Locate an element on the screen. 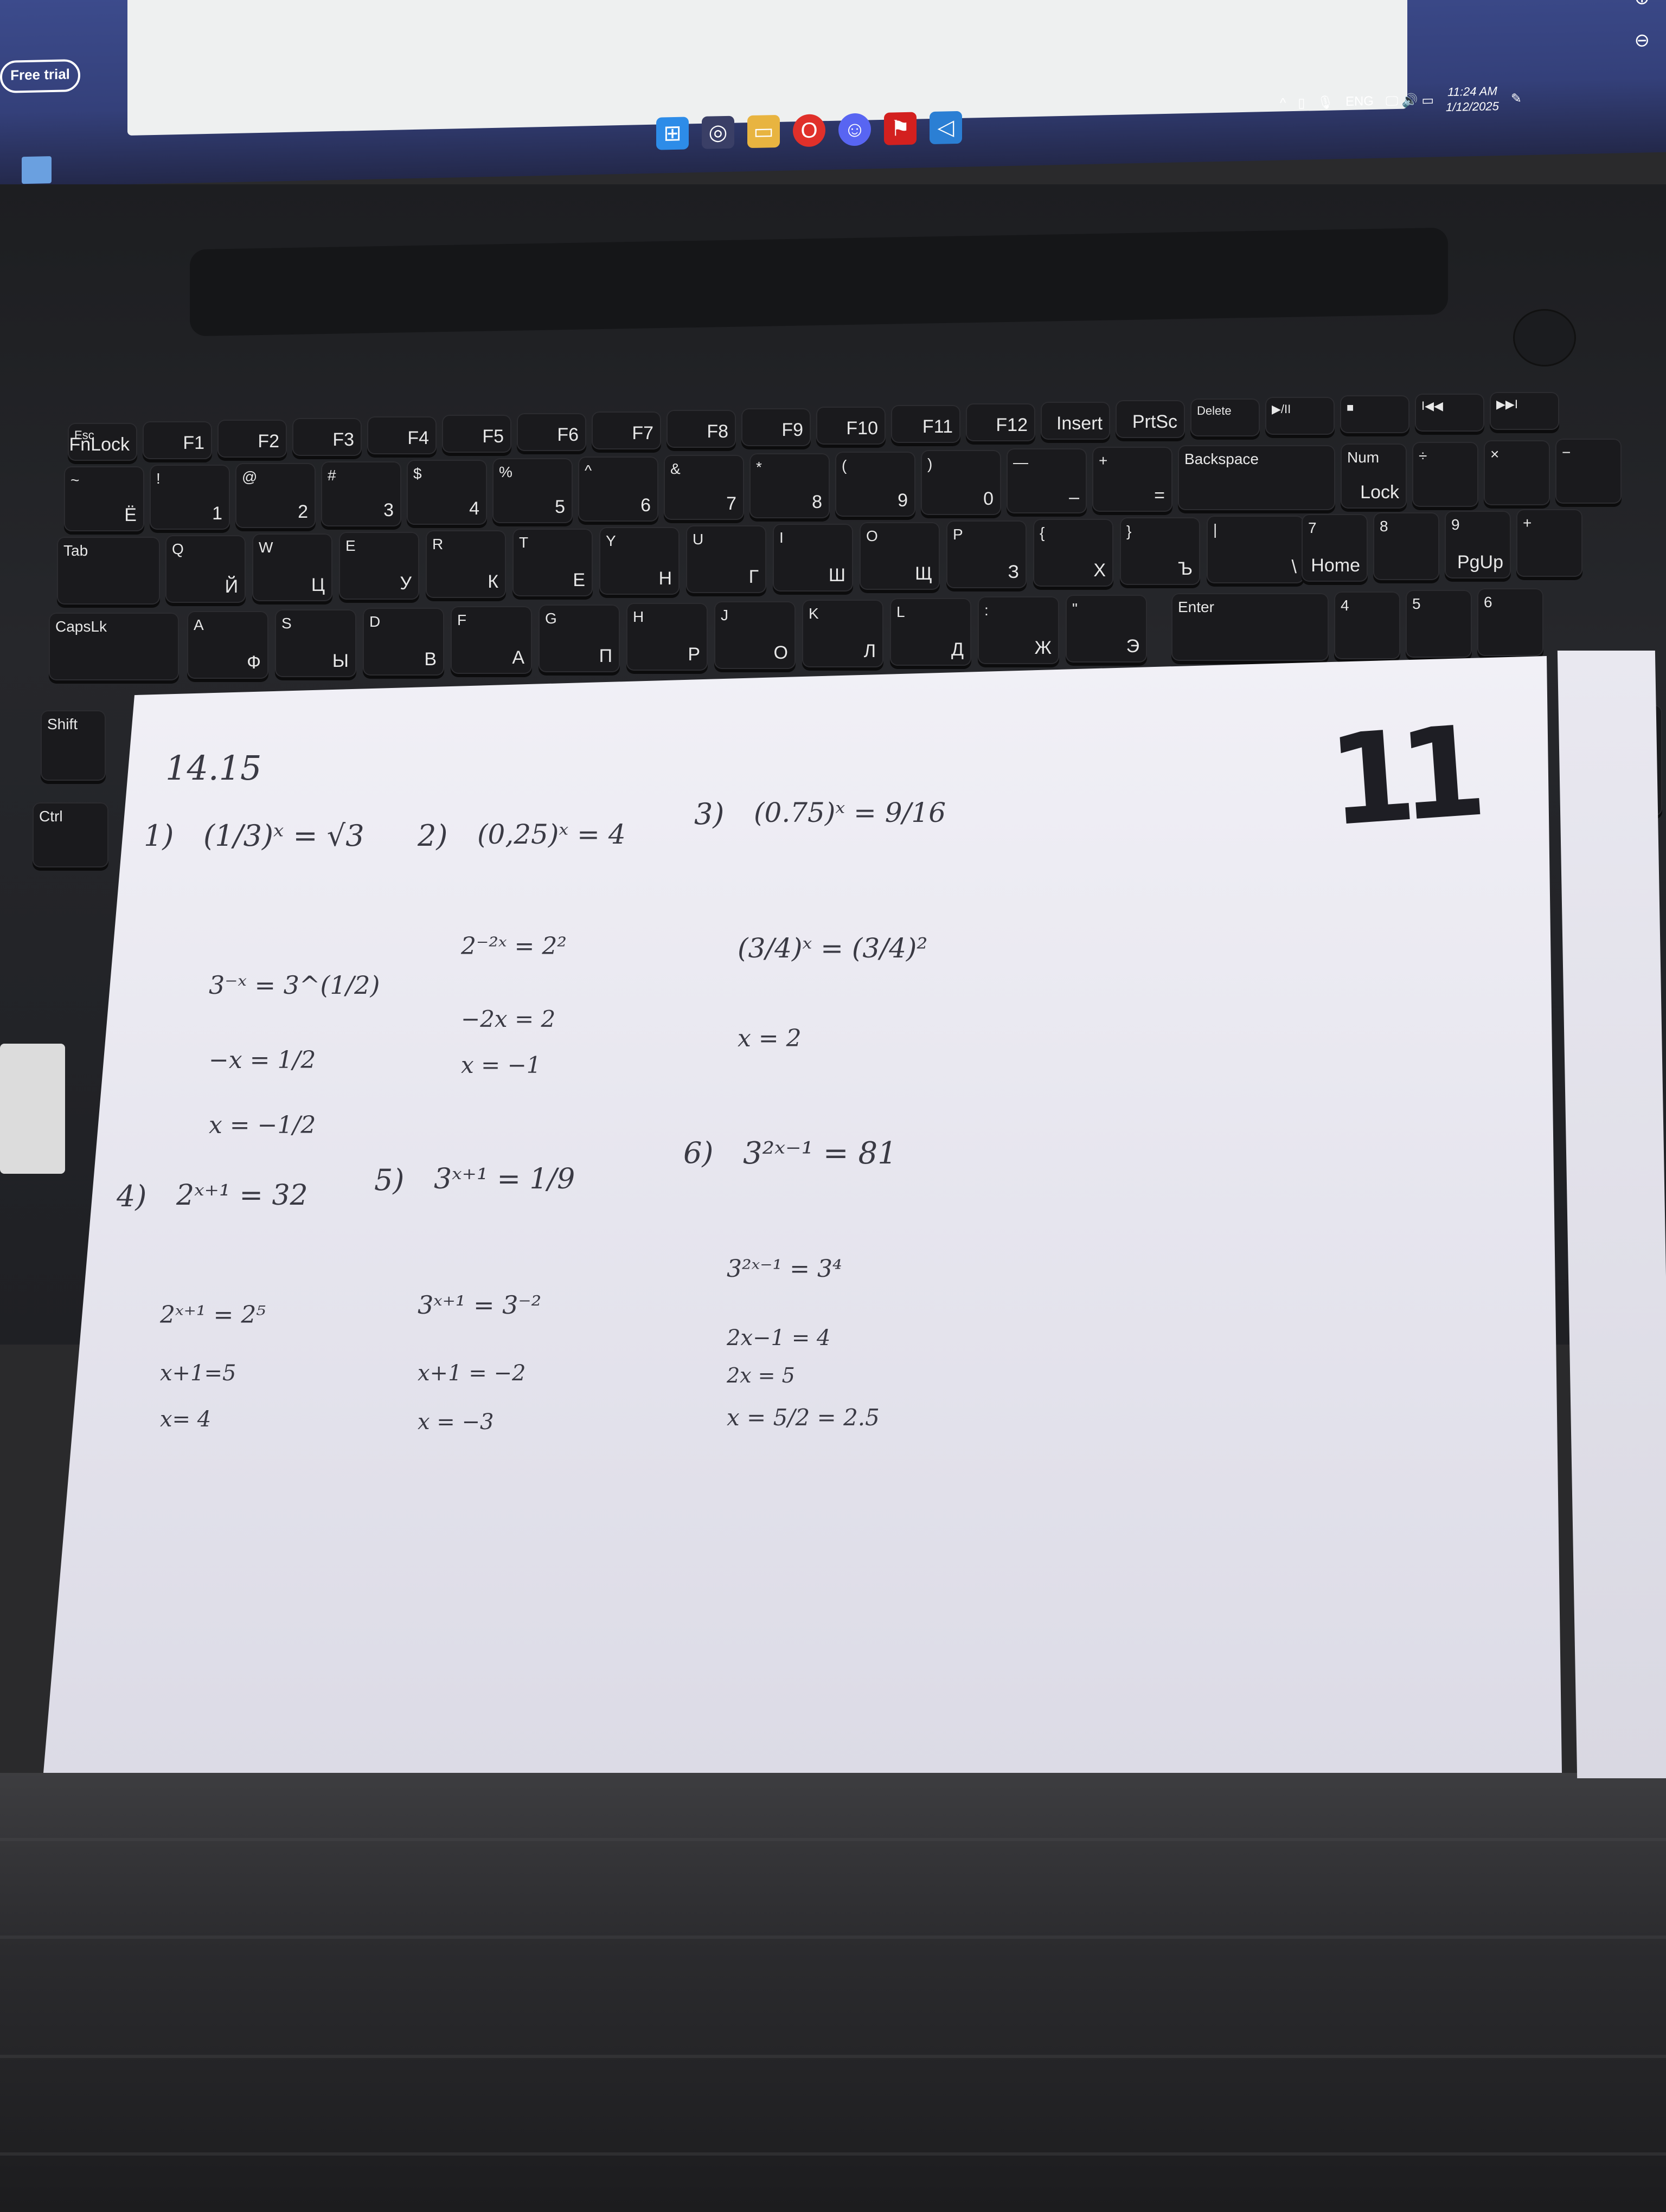  zoom-out-icon: ⊖ is located at coordinates (1643, 40).